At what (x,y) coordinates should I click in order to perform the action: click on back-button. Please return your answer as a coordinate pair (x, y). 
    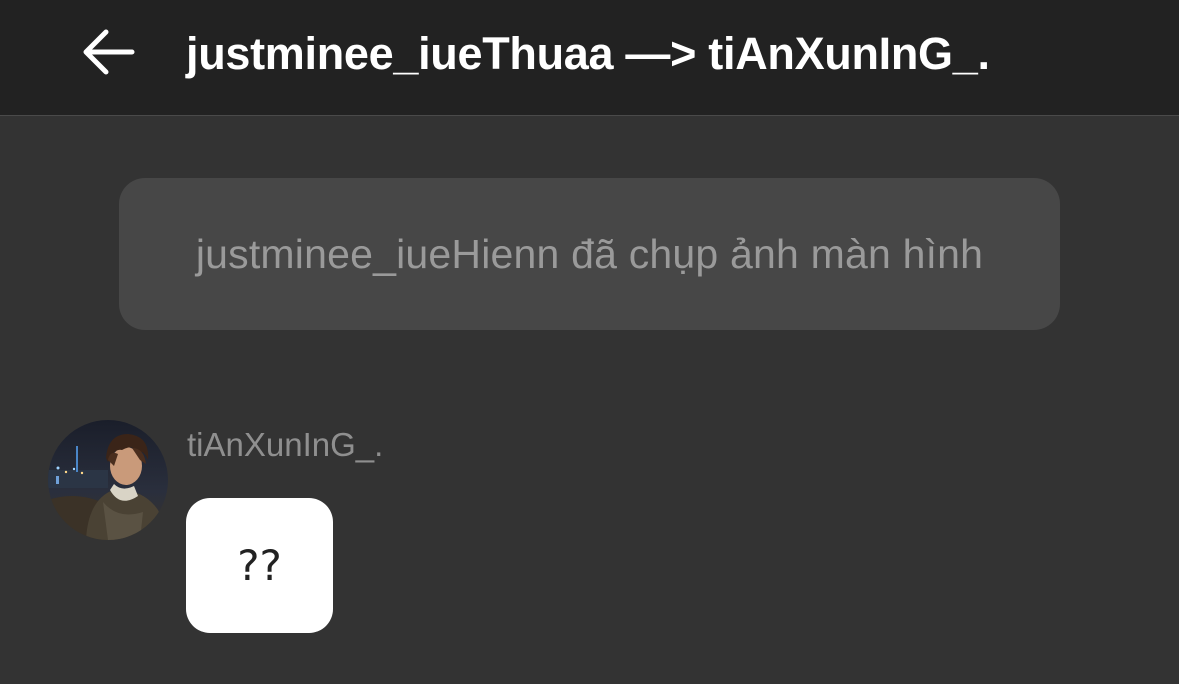
    Looking at the image, I should click on (108, 52).